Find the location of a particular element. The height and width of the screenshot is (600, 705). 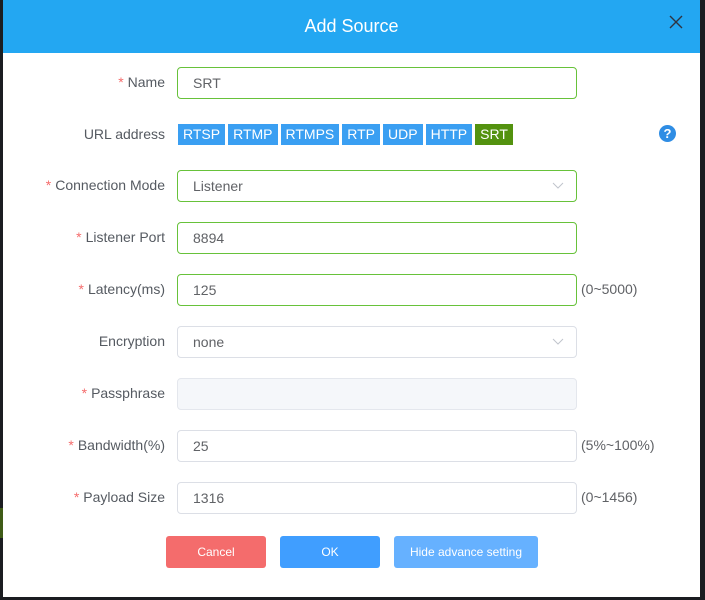

bandwidth-label: * Bandwidth(%) is located at coordinates (116, 445).